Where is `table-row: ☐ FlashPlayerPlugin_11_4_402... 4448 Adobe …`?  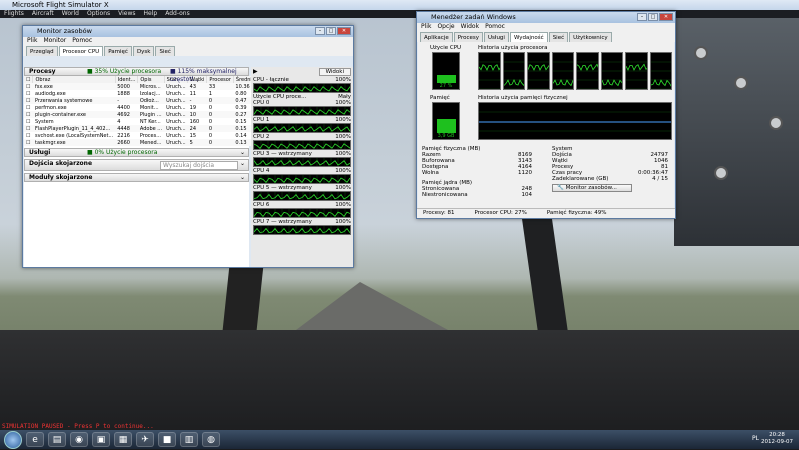
table-row: ☐ FlashPlayerPlugin_11_4_402... 4448 Adobe … is located at coordinates (142, 128).